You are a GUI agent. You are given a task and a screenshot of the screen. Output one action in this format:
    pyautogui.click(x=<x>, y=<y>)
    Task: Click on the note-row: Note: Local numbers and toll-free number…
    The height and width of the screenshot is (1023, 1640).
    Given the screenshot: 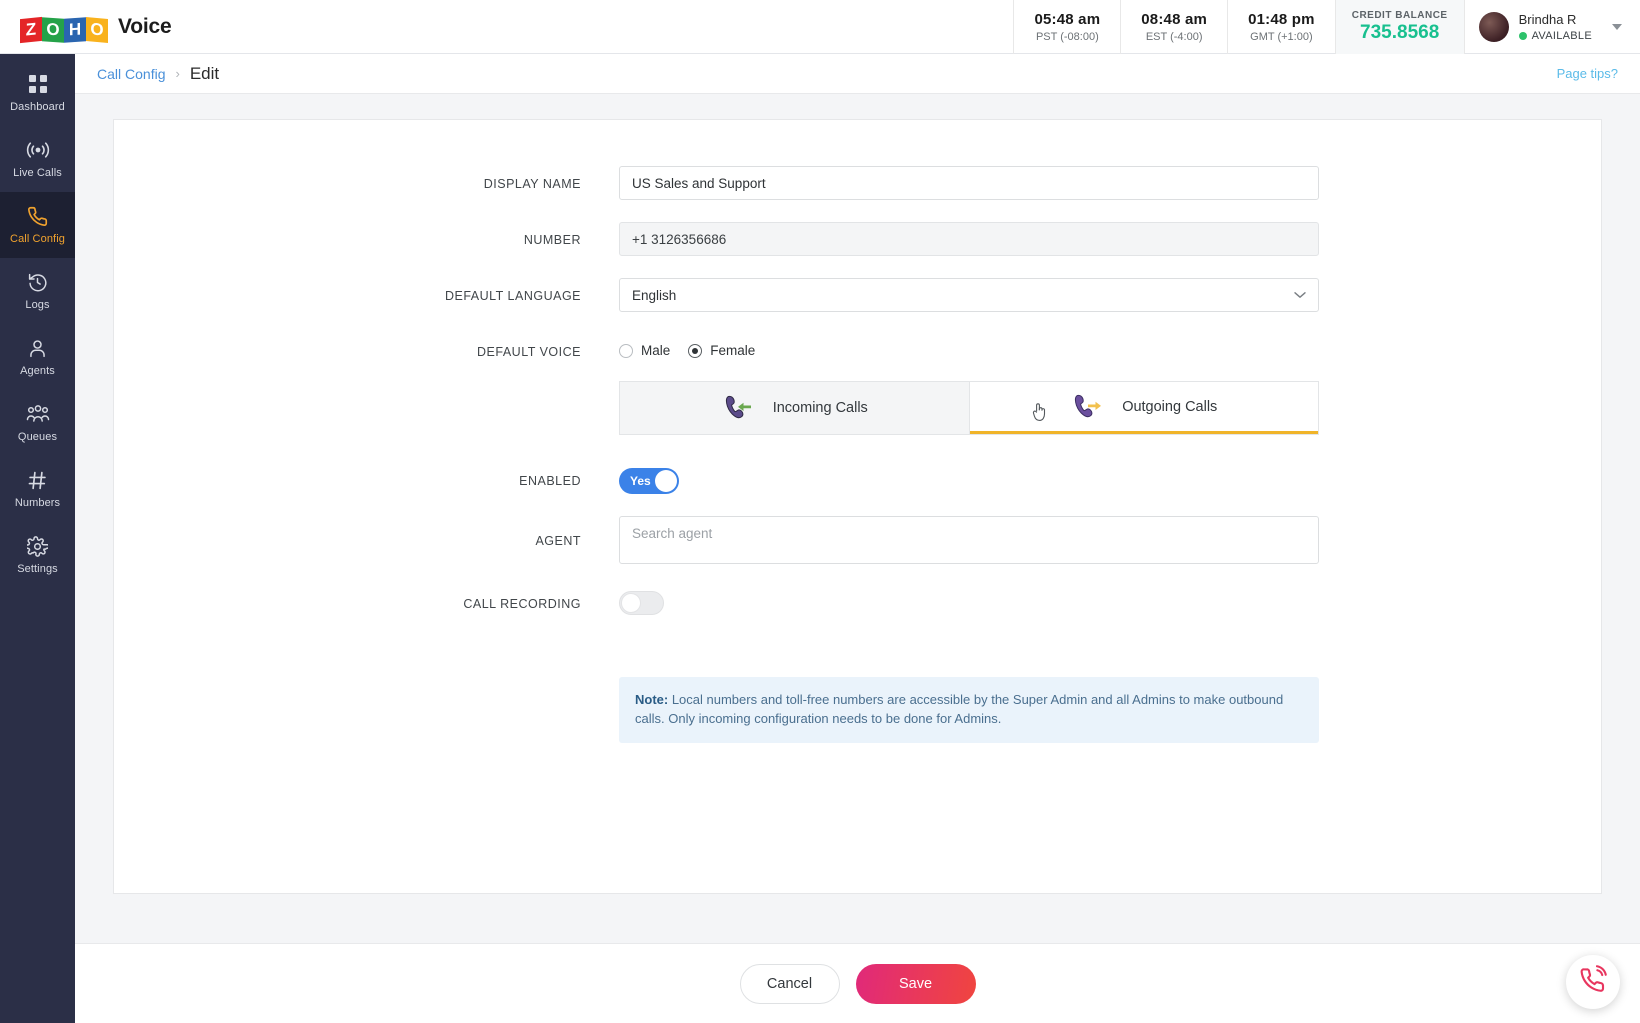 What is the action you would take?
    pyautogui.click(x=857, y=710)
    